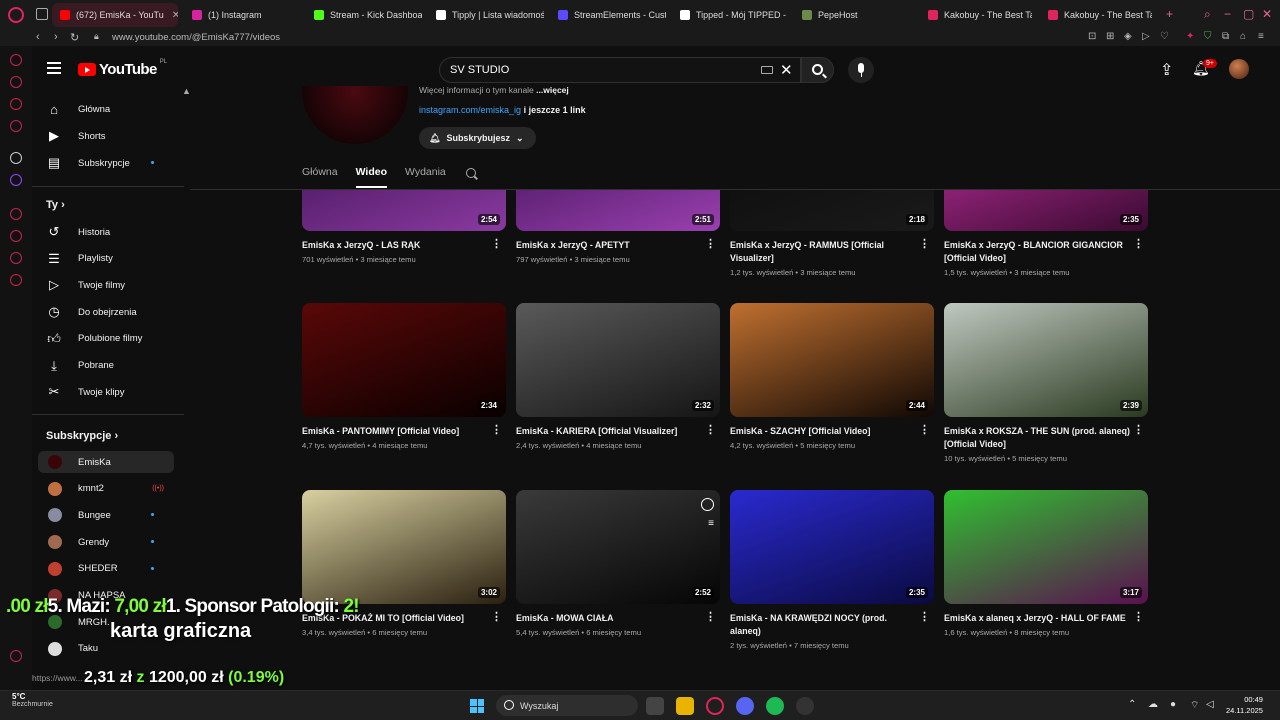 The image size is (1280, 720). What do you see at coordinates (355, 115) in the screenshot?
I see `channel-avatar` at bounding box center [355, 115].